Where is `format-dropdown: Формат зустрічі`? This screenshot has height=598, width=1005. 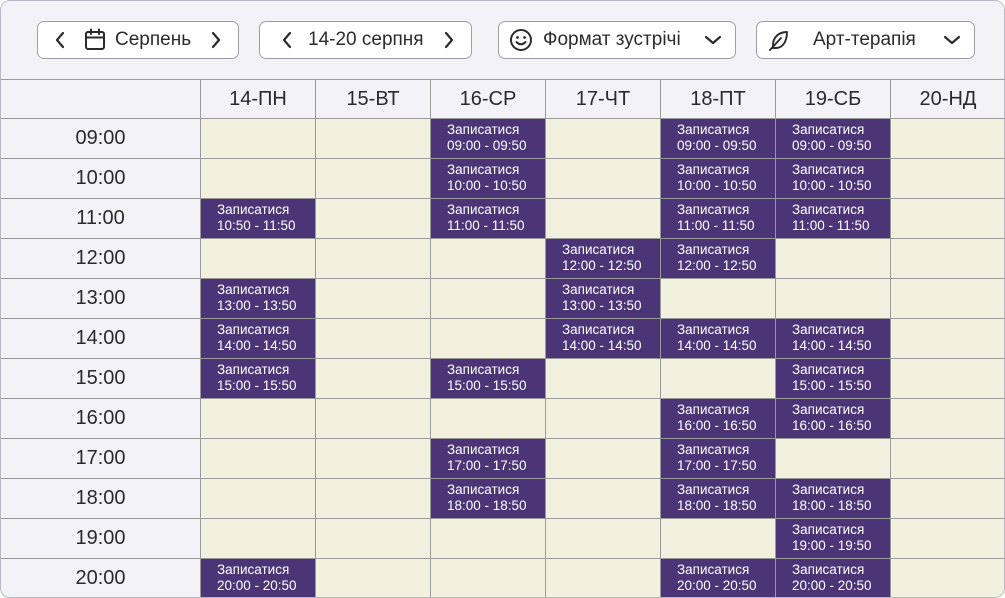 format-dropdown: Формат зустрічі is located at coordinates (617, 40).